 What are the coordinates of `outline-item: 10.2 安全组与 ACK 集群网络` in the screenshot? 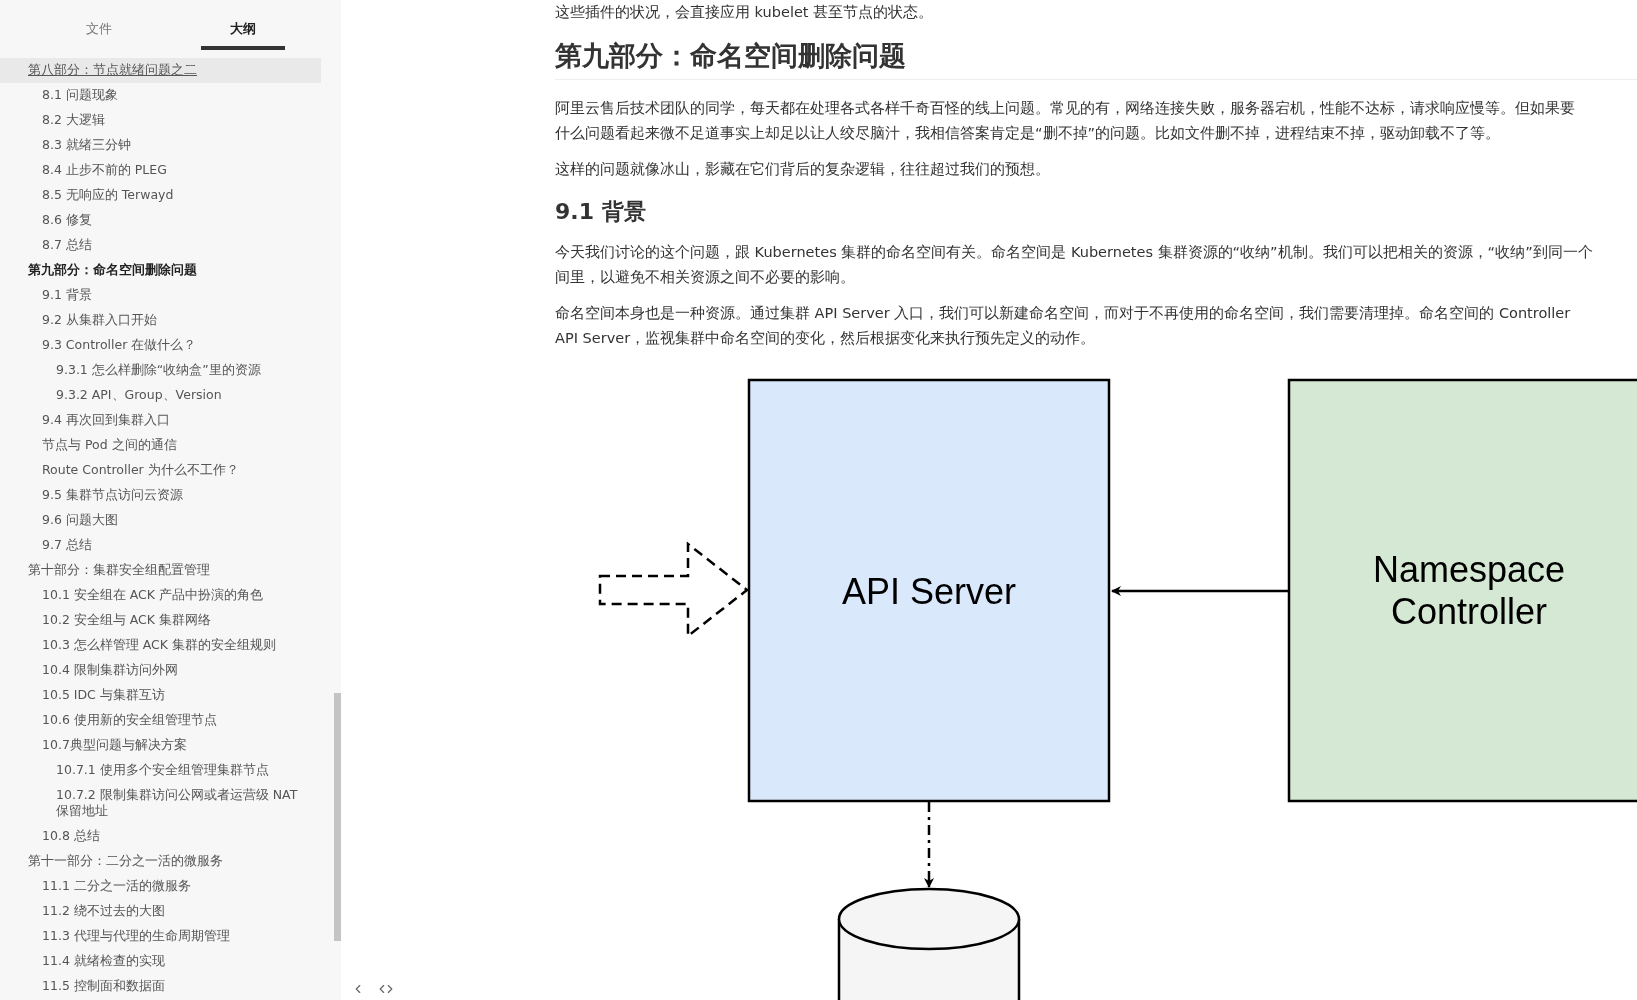 It's located at (160, 620).